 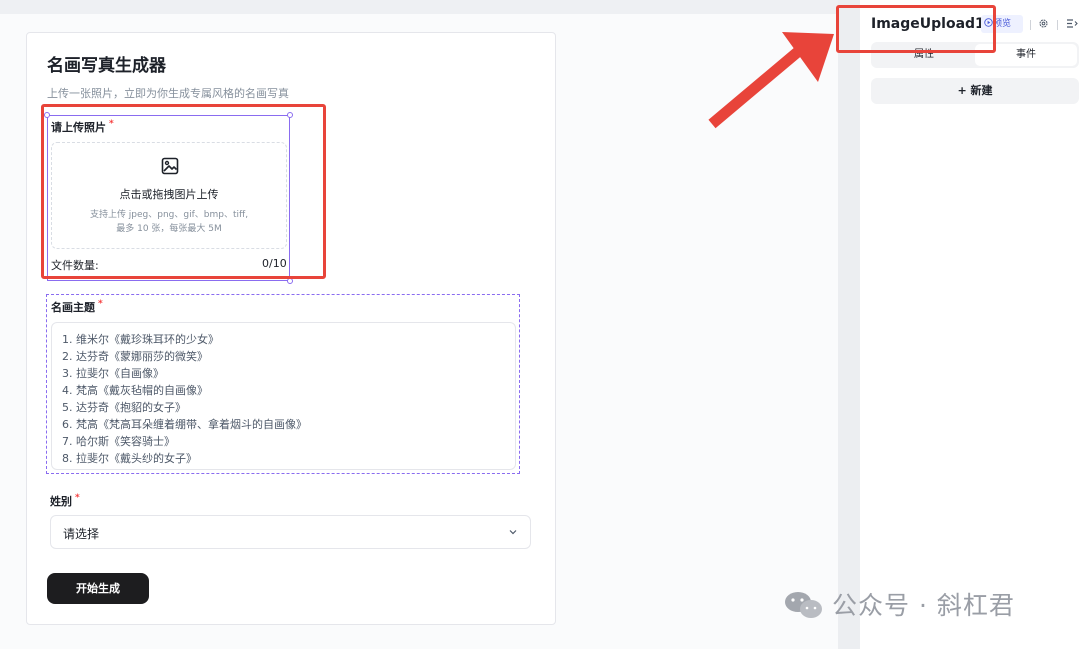 What do you see at coordinates (513, 532) in the screenshot?
I see `chevron-down-icon` at bounding box center [513, 532].